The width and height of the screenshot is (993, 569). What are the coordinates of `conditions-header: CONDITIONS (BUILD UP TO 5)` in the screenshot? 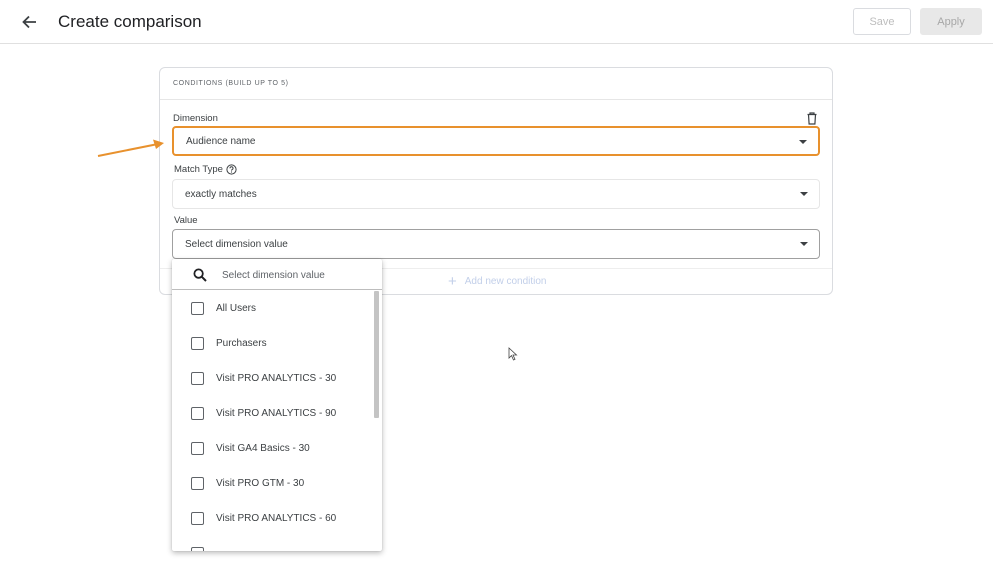 It's located at (496, 84).